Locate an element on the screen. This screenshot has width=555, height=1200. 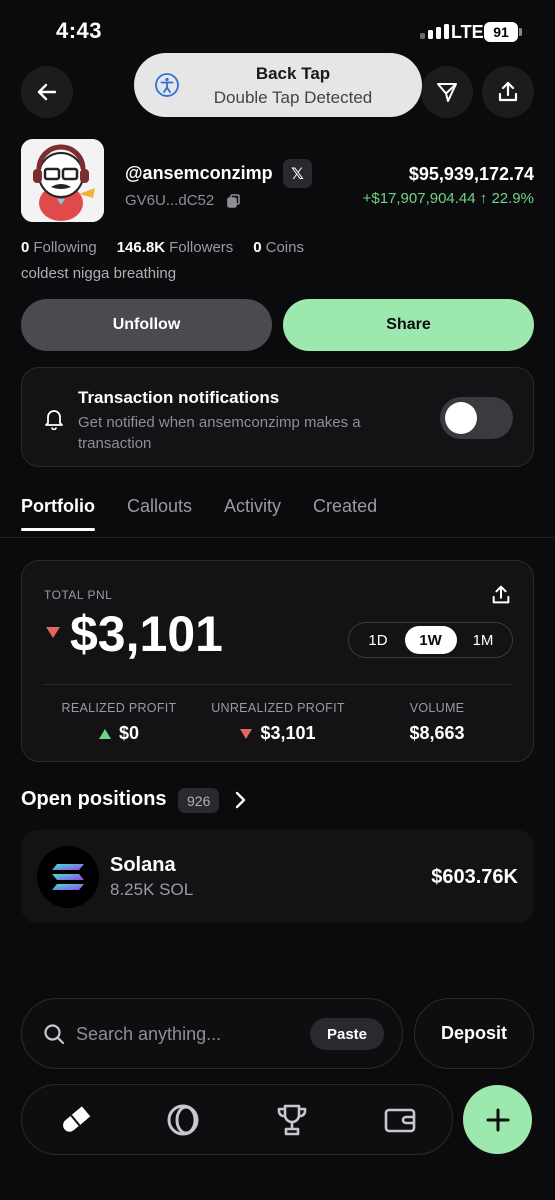
nav-wallet is located at coordinates (400, 1120).